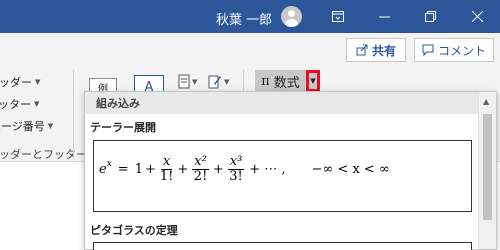  What do you see at coordinates (236, 169) in the screenshot?
I see `formula-term: x³ 3!` at bounding box center [236, 169].